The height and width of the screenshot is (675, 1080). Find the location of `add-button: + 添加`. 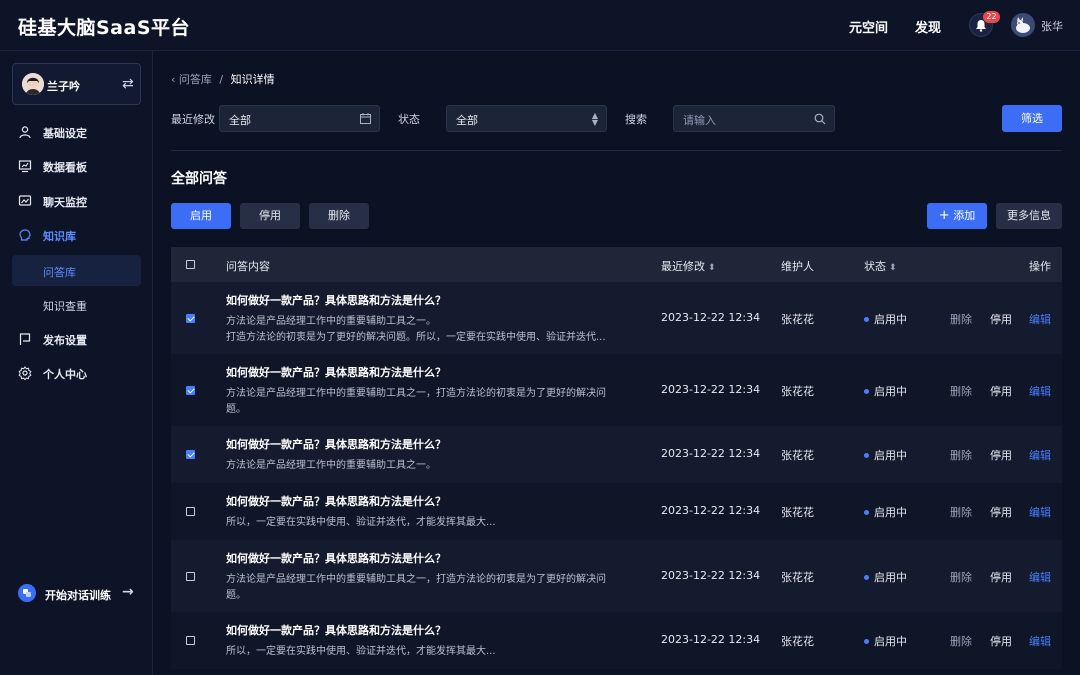

add-button: + 添加 is located at coordinates (957, 216).